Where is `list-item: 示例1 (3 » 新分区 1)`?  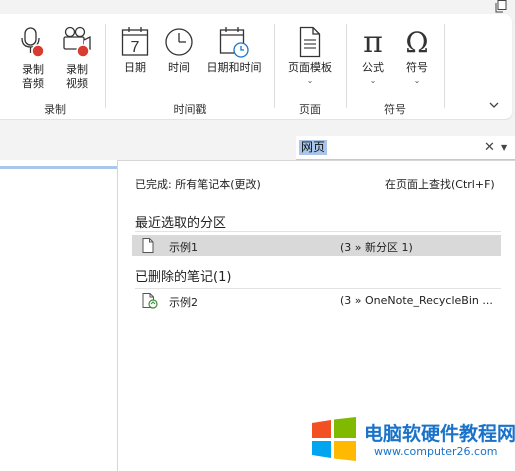 list-item: 示例1 (3 » 新分区 1) is located at coordinates (316, 245).